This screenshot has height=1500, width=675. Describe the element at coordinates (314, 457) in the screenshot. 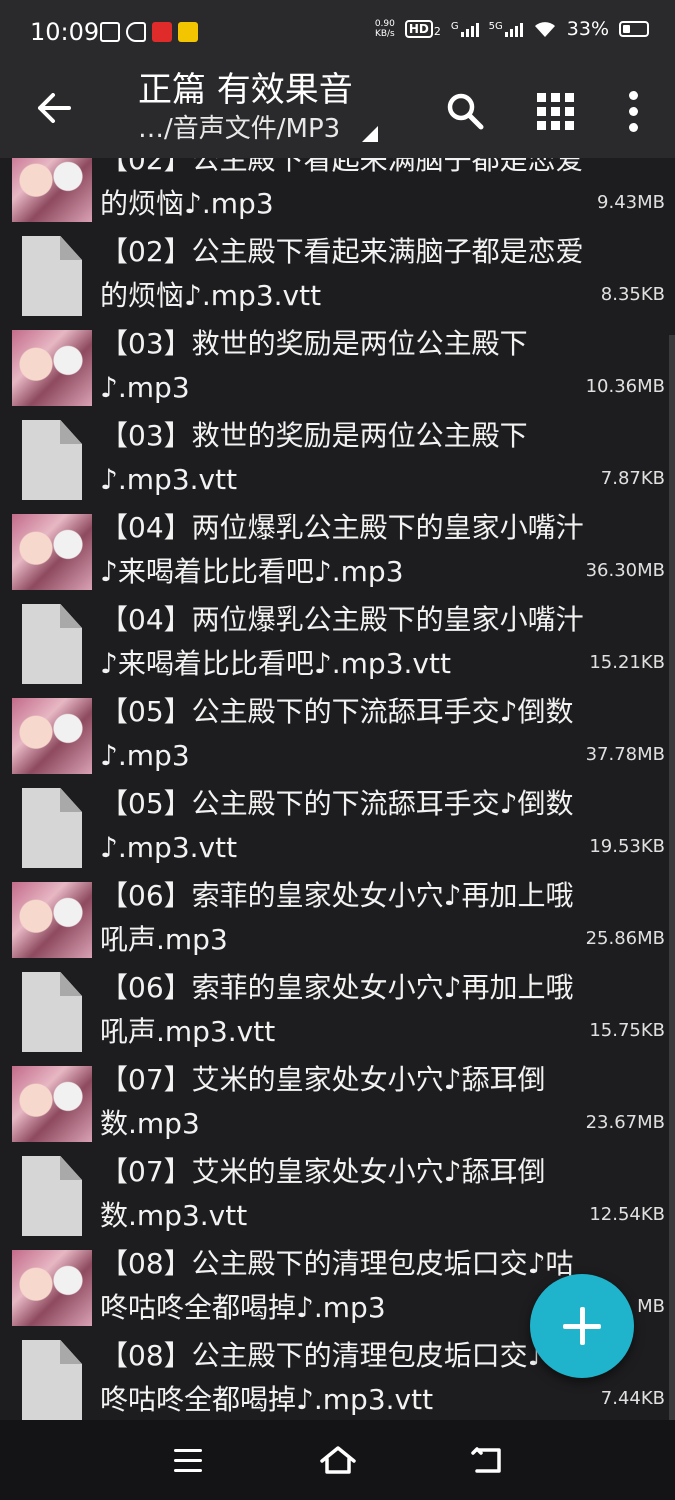

I see `file-name: 【03】救世的奖励是两位公主殿下♪.mp3.vtt` at that location.